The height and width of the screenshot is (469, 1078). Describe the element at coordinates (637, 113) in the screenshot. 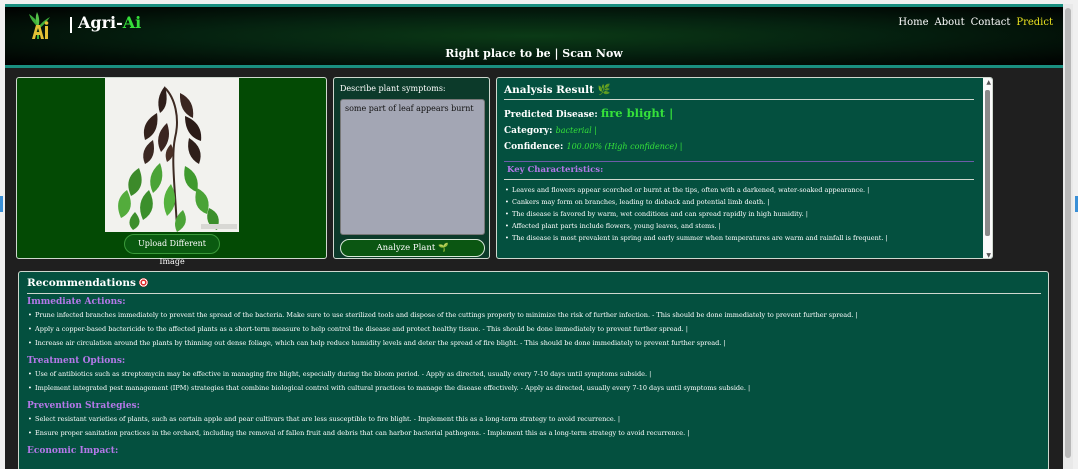

I see `predicted-disease-value: fire blight |` at that location.